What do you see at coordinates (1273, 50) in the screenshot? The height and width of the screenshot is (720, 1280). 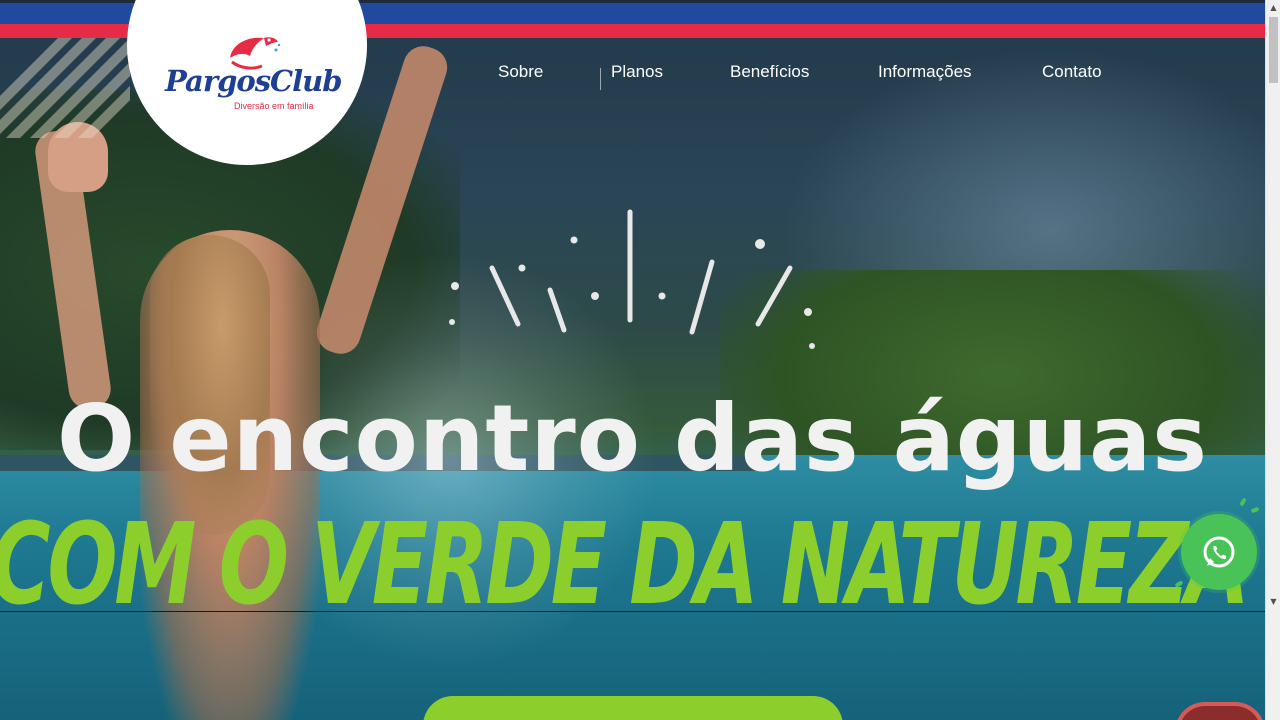 I see `scroll-thumb` at bounding box center [1273, 50].